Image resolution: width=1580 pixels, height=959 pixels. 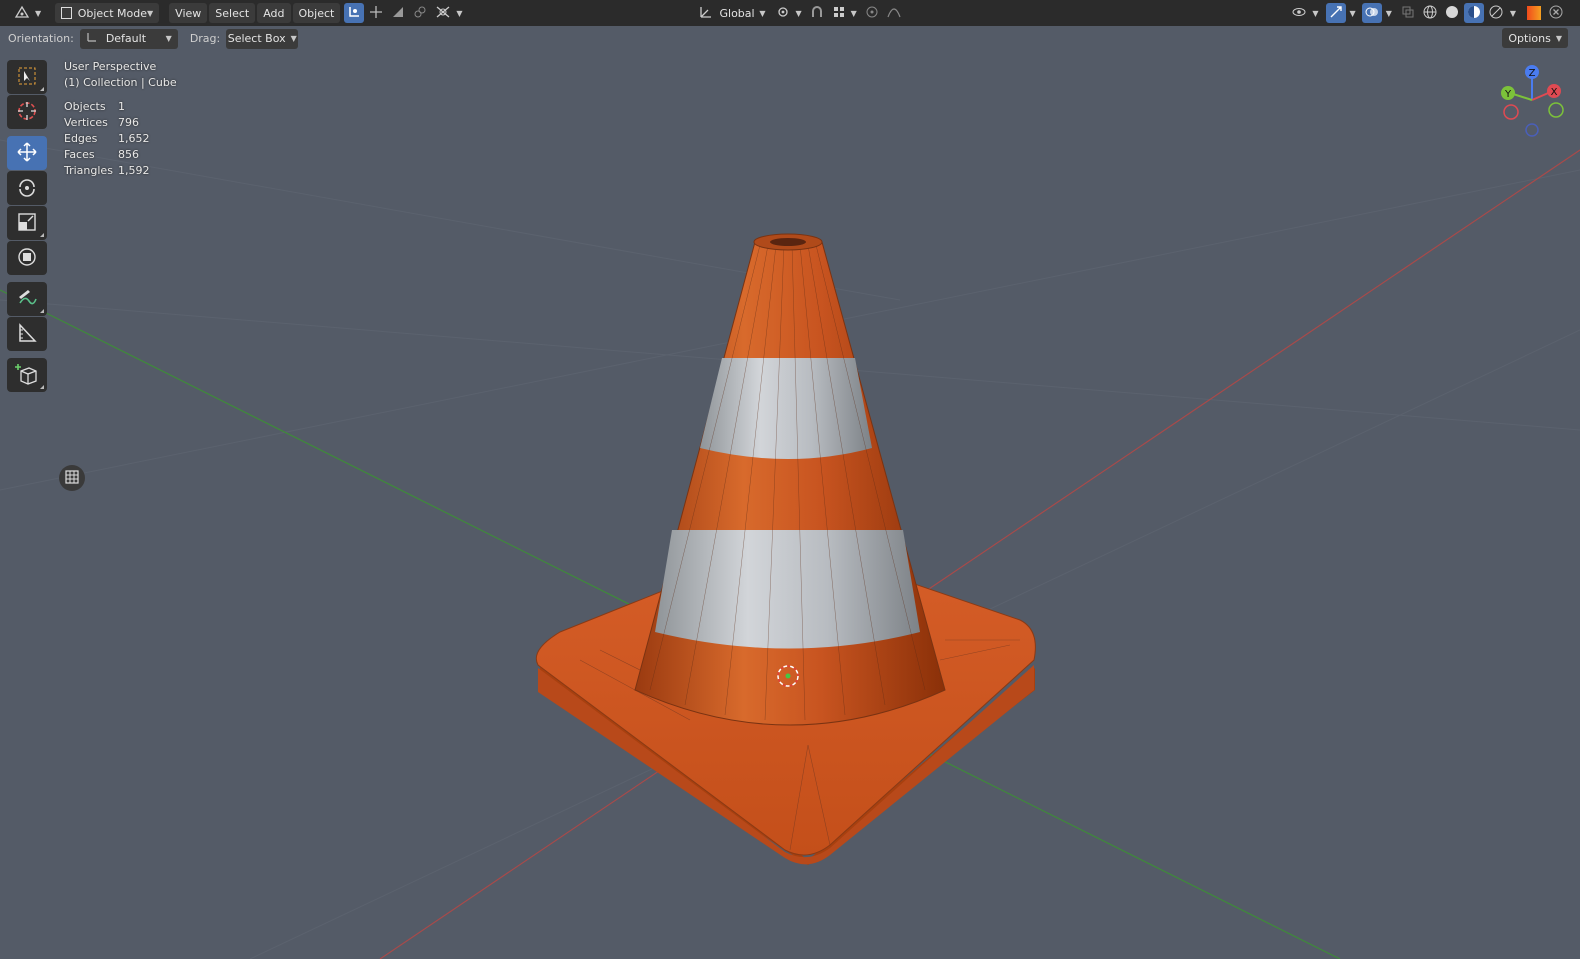 What do you see at coordinates (376, 13) in the screenshot?
I see `snap-rotate-button` at bounding box center [376, 13].